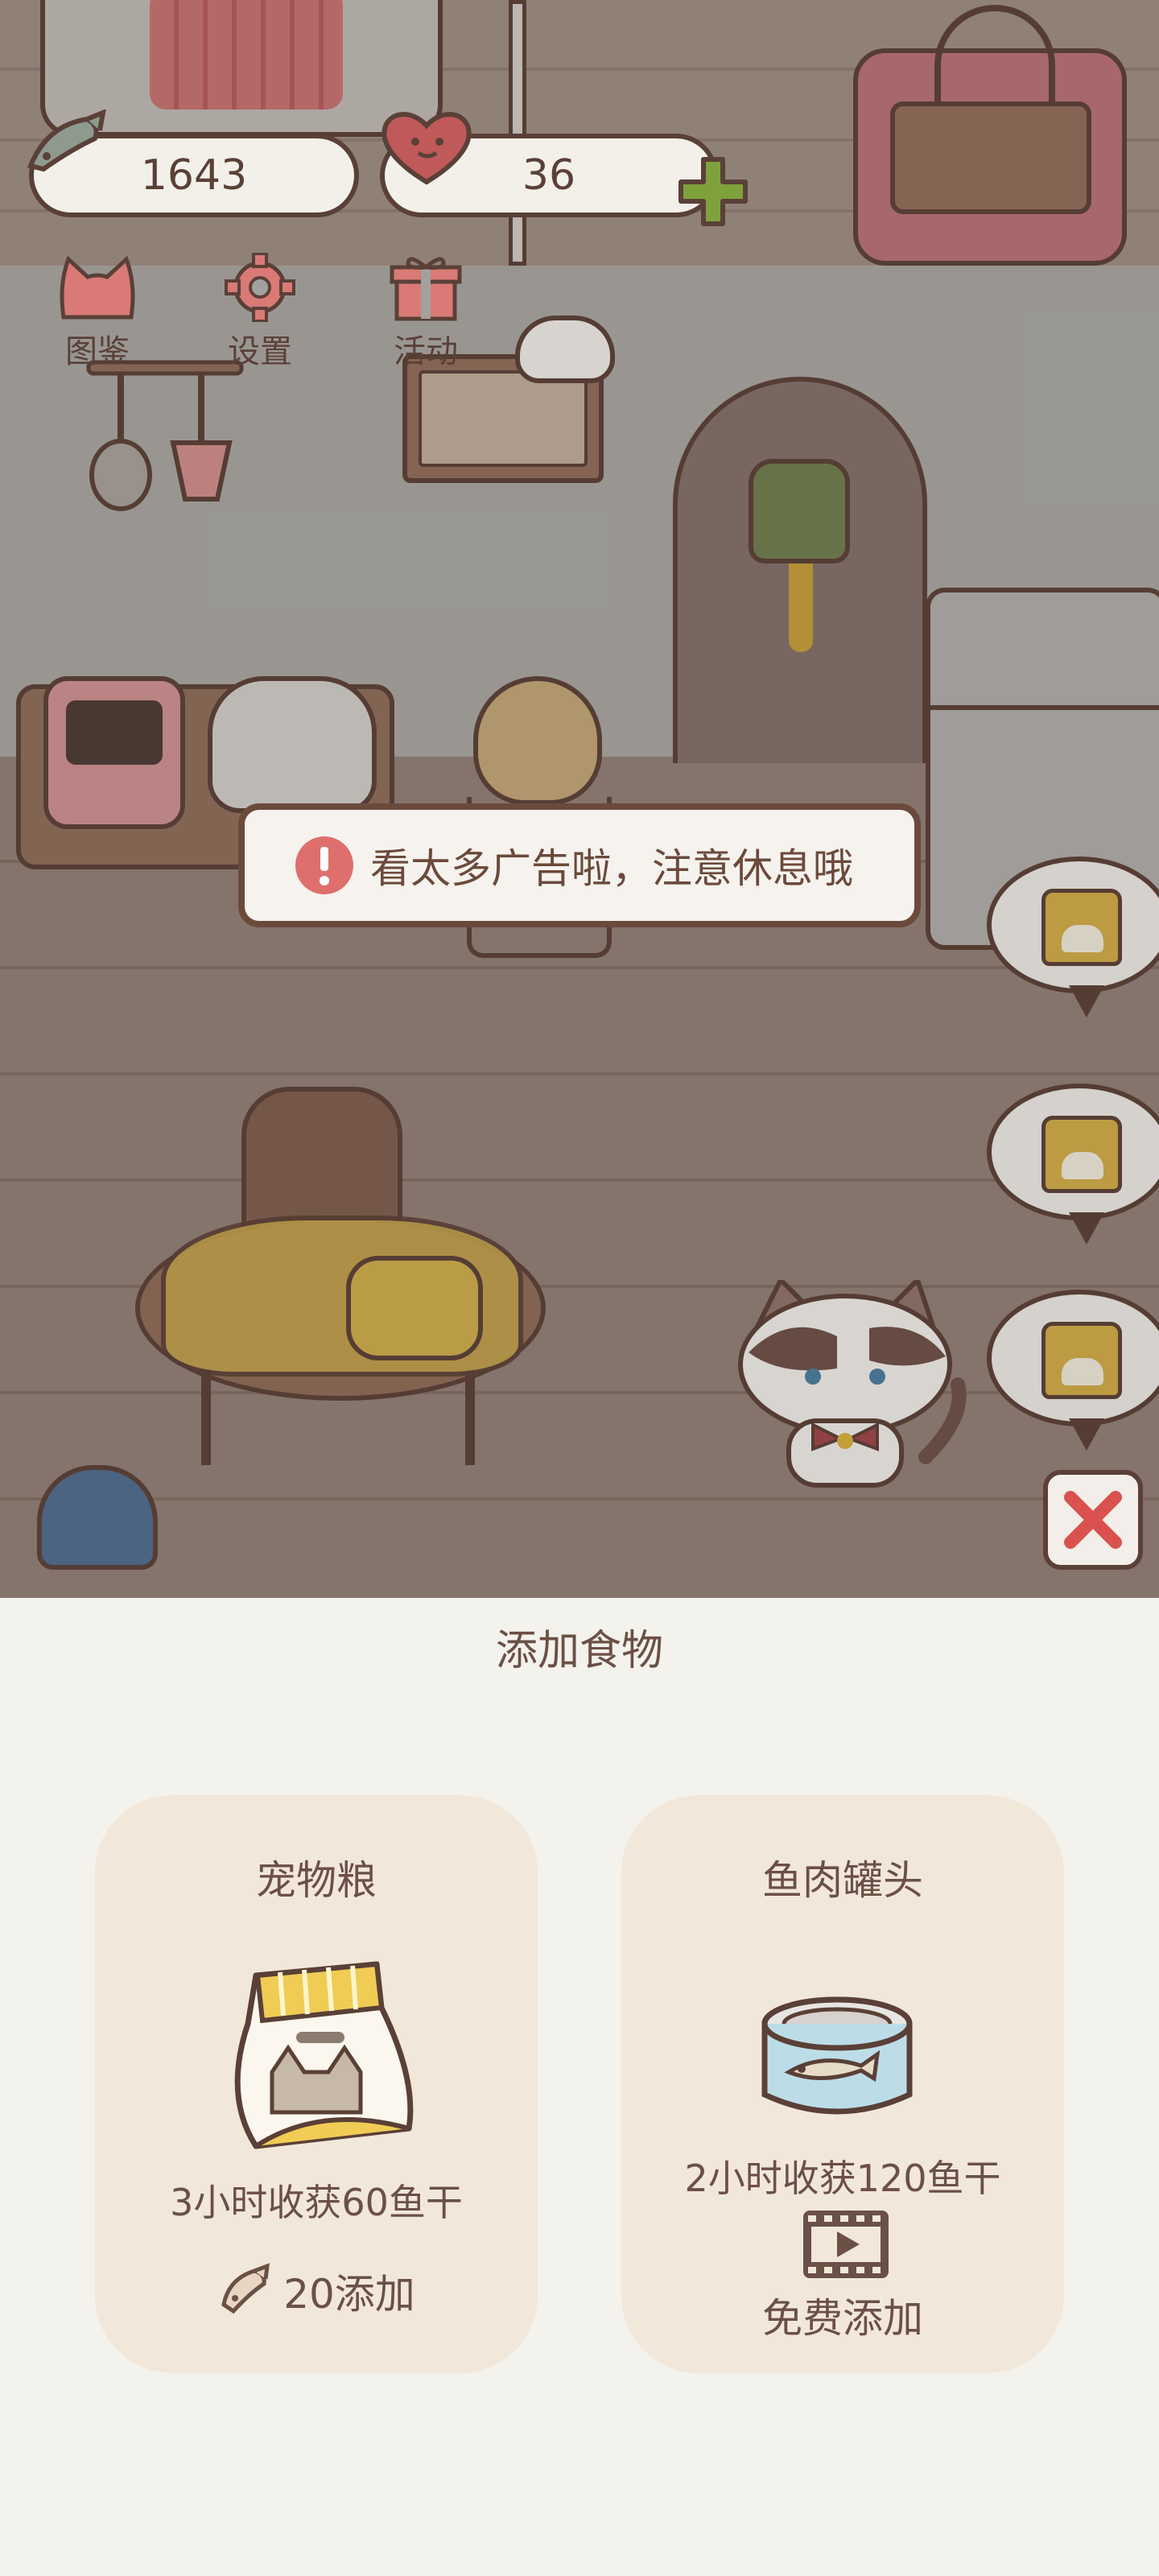 The width and height of the screenshot is (1159, 2576). I want to click on food-card-kibble: 宠物粮 3小时收获60鱼干 20添加, so click(316, 2084).